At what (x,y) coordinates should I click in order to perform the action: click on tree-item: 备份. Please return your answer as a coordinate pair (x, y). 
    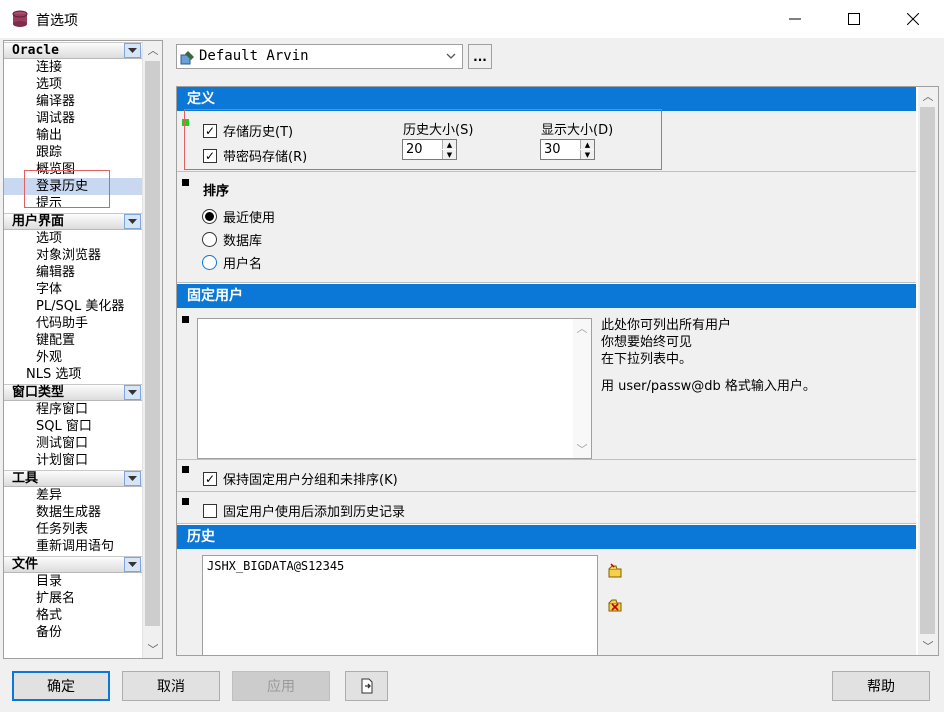
    Looking at the image, I should click on (73, 632).